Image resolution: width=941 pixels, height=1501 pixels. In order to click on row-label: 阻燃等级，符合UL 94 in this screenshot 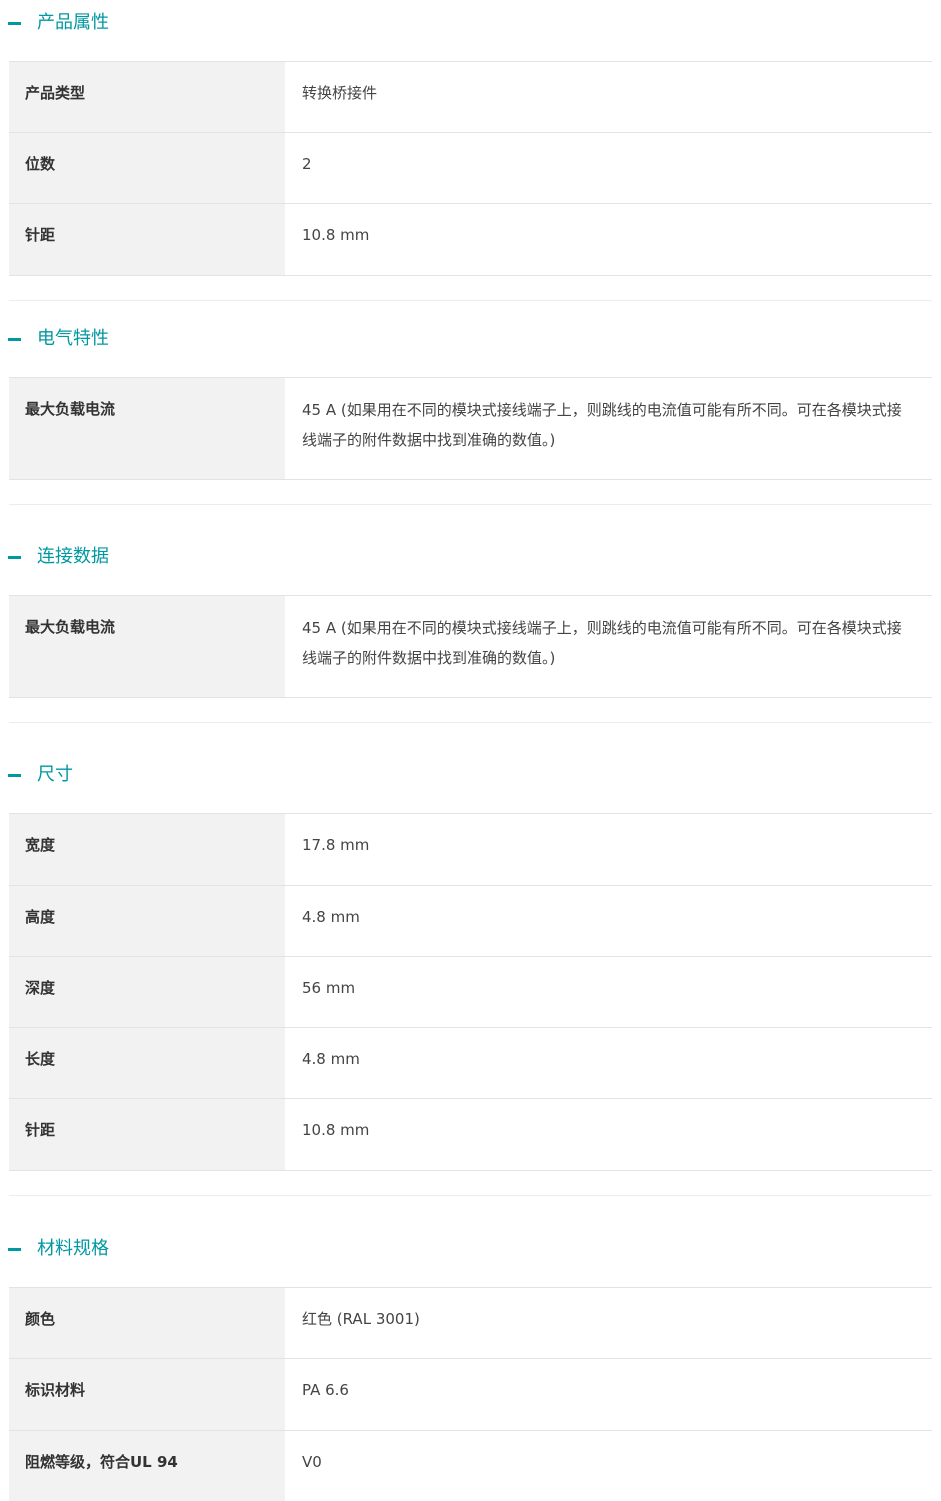, I will do `click(147, 1466)`.